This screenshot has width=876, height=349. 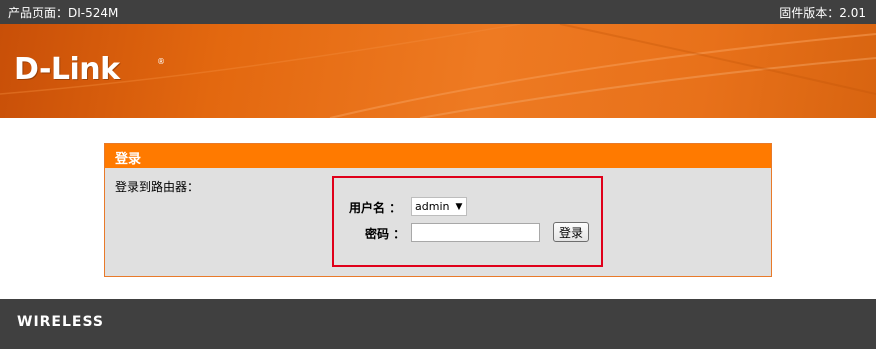 I want to click on registered-mark: ®, so click(x=161, y=61).